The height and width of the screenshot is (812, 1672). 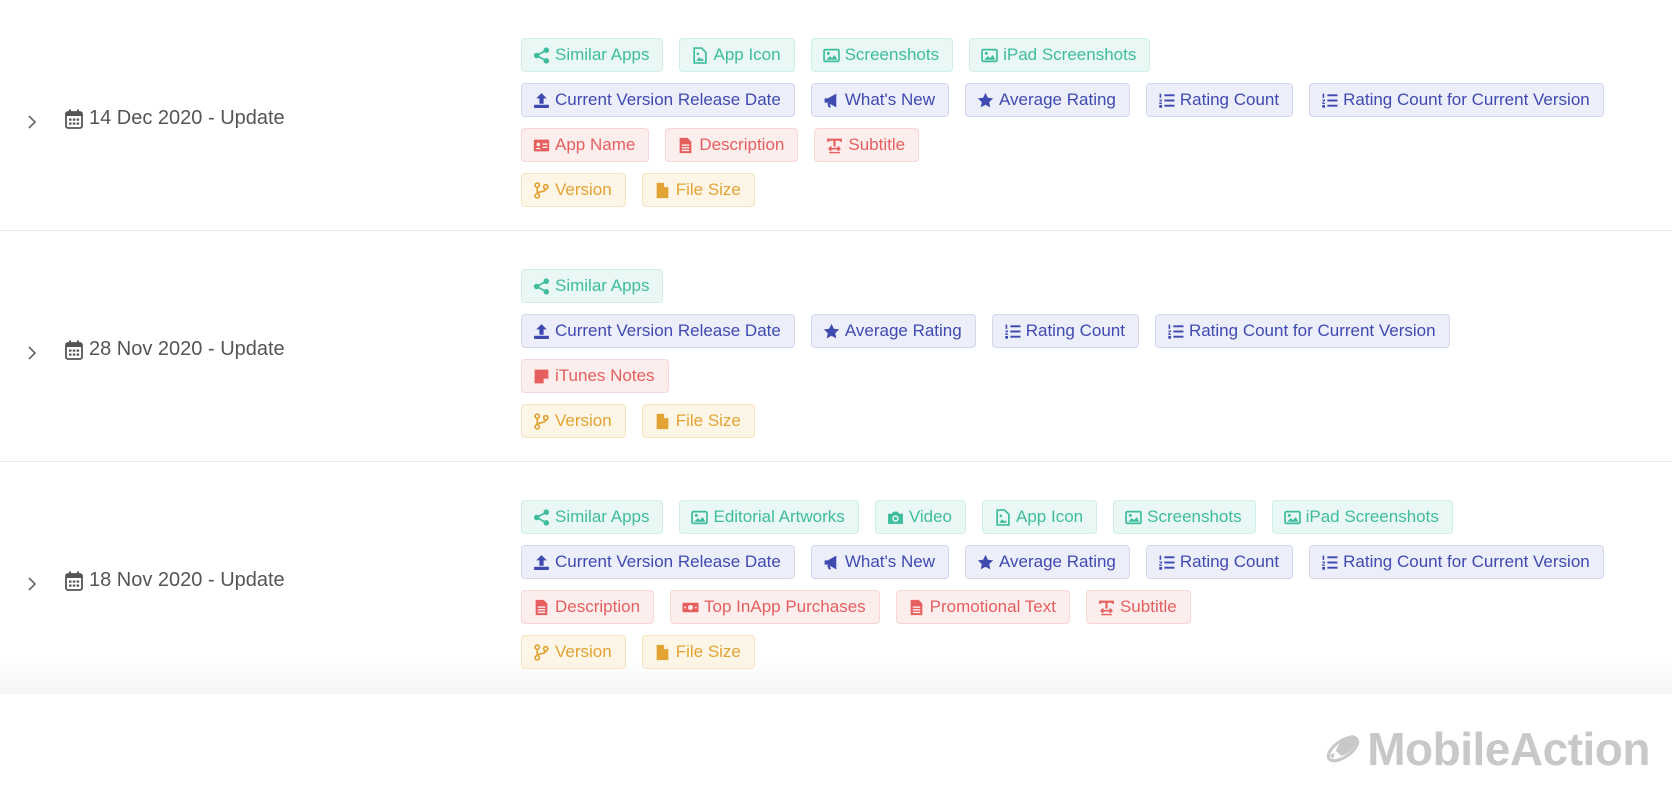 What do you see at coordinates (895, 517) in the screenshot?
I see `camera-icon` at bounding box center [895, 517].